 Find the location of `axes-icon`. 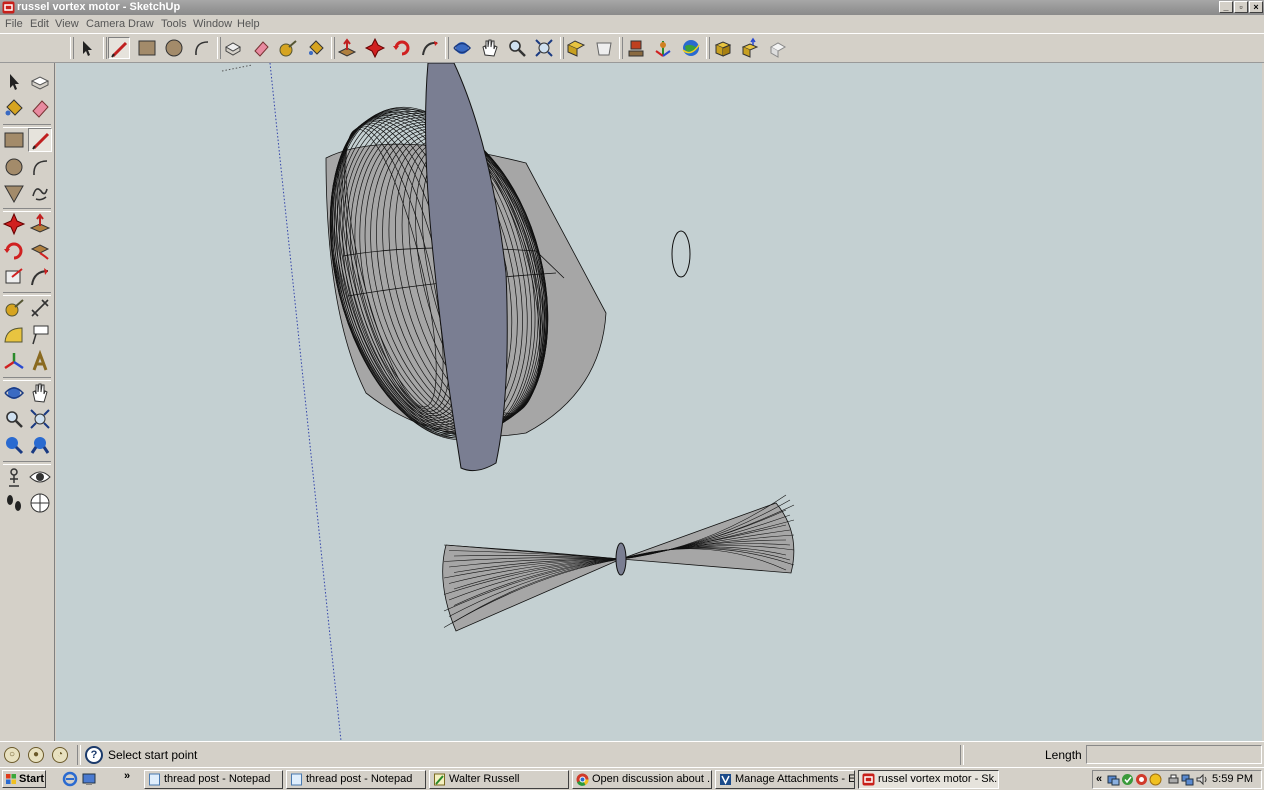

axes-icon is located at coordinates (663, 48).